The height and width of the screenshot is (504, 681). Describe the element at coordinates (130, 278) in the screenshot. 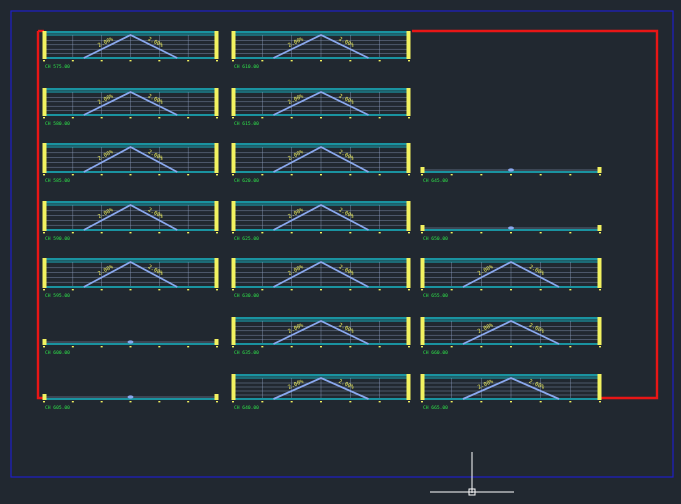

I see `section-4: 2.00% 2.00%CH 595.00` at that location.